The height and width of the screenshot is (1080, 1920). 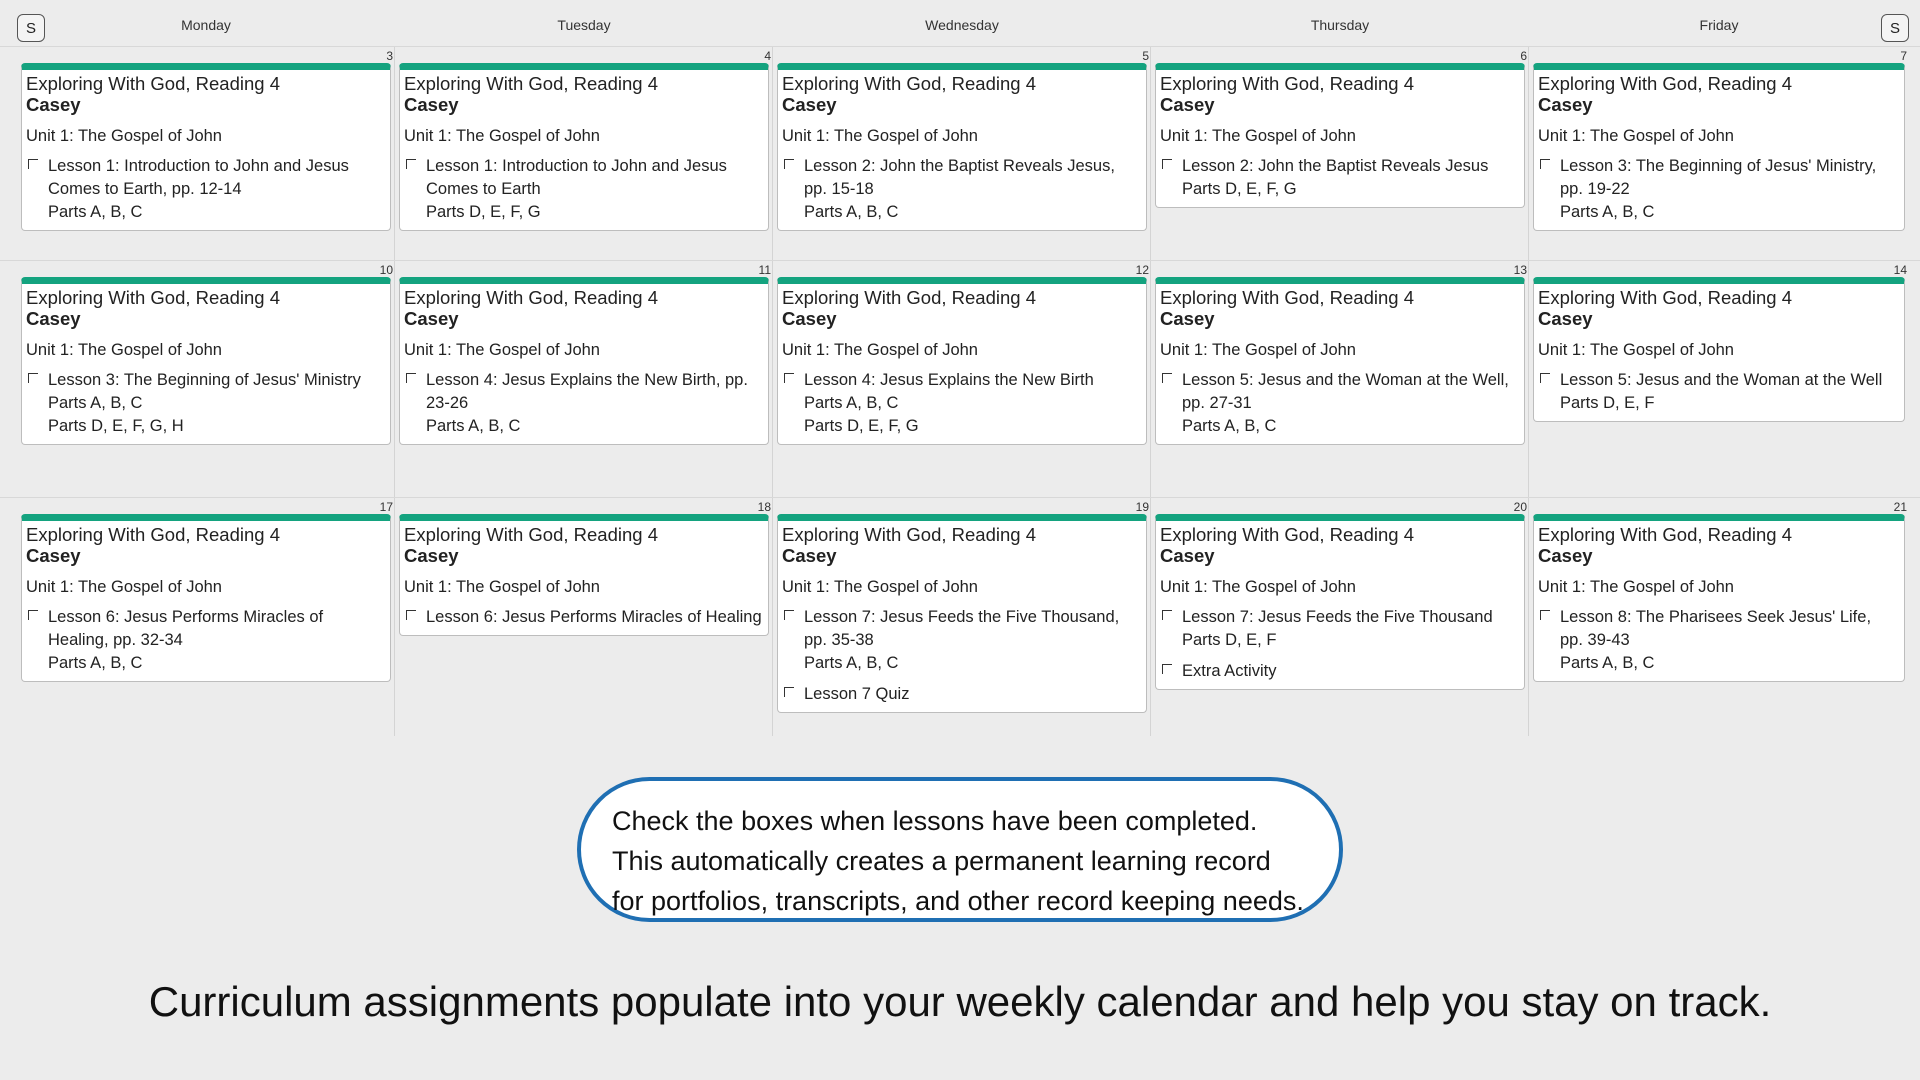 What do you see at coordinates (767, 56) in the screenshot?
I see `date-number: 4` at bounding box center [767, 56].